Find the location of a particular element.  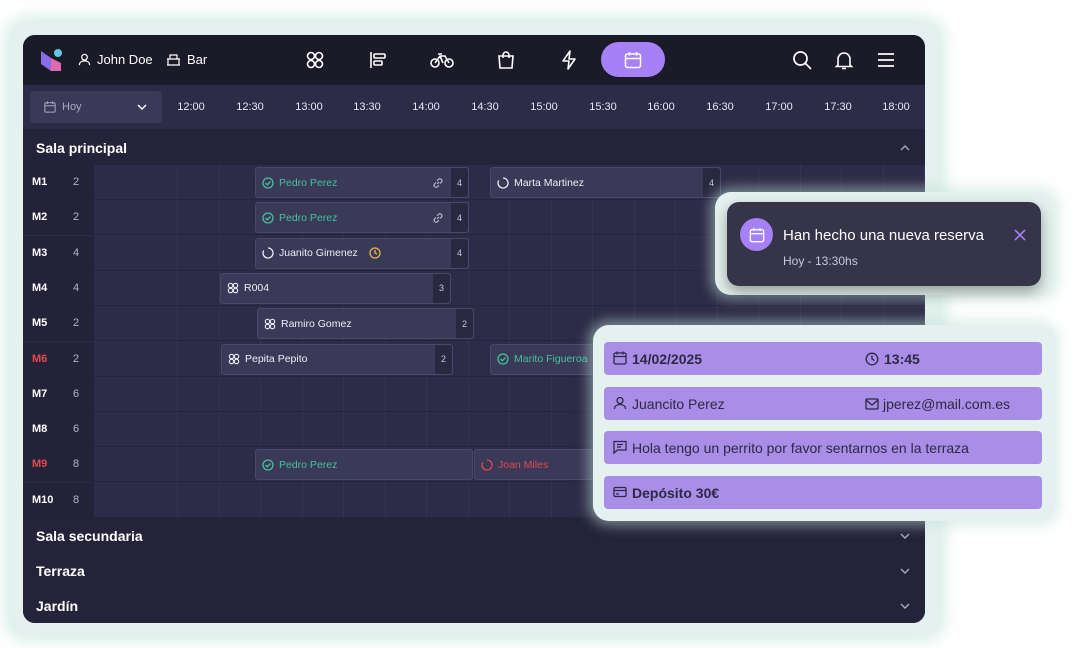

section-header-terrace: Terraza is located at coordinates (474, 570).